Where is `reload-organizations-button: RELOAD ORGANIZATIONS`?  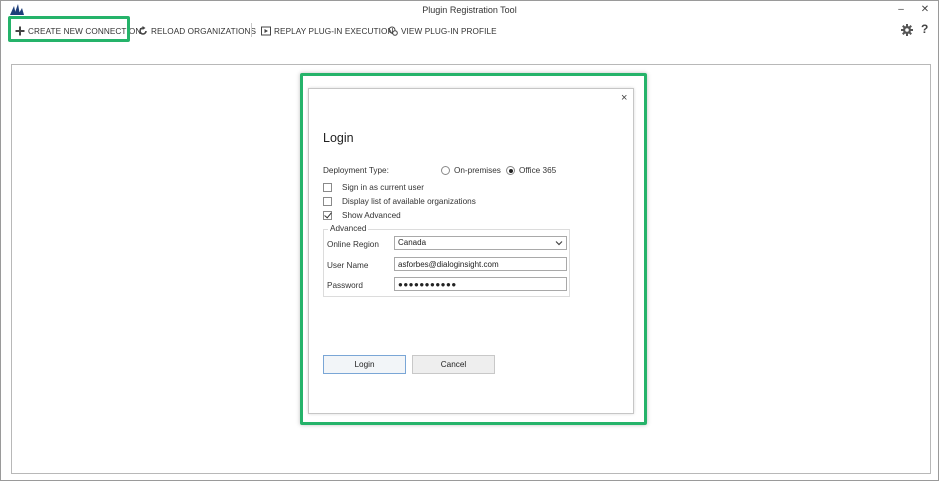 reload-organizations-button: RELOAD ORGANIZATIONS is located at coordinates (197, 31).